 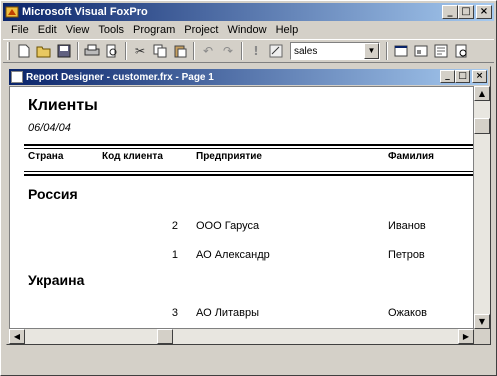 What do you see at coordinates (335, 51) in the screenshot?
I see `database-combo: sales ▼` at bounding box center [335, 51].